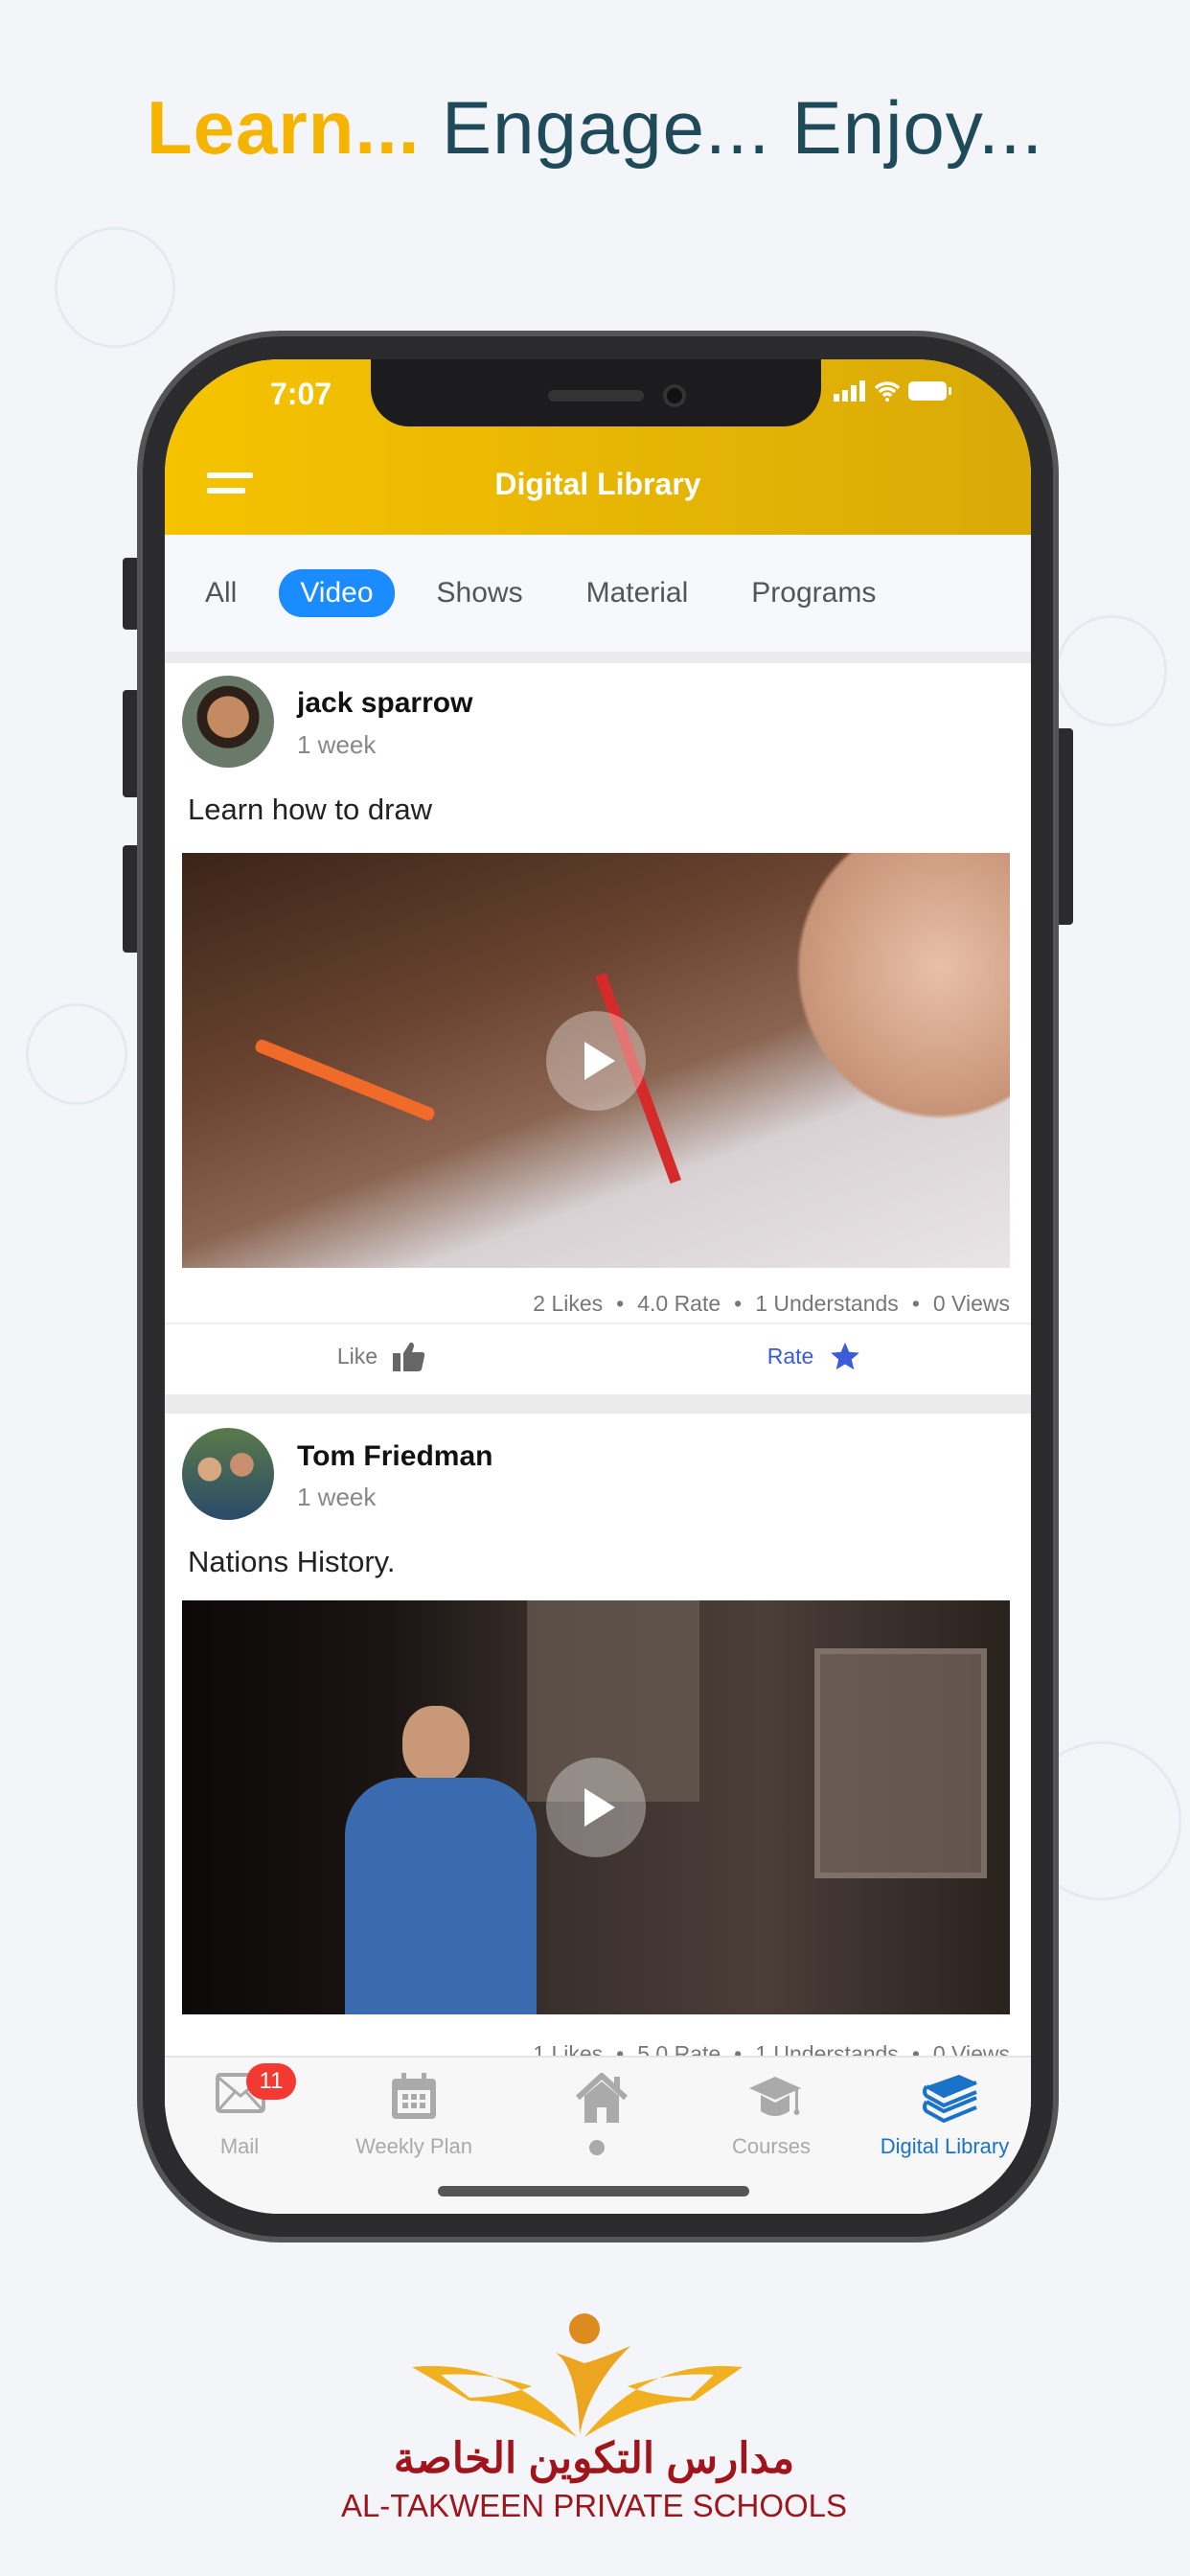  Describe the element at coordinates (436, 1744) in the screenshot. I see `speaker-head` at that location.